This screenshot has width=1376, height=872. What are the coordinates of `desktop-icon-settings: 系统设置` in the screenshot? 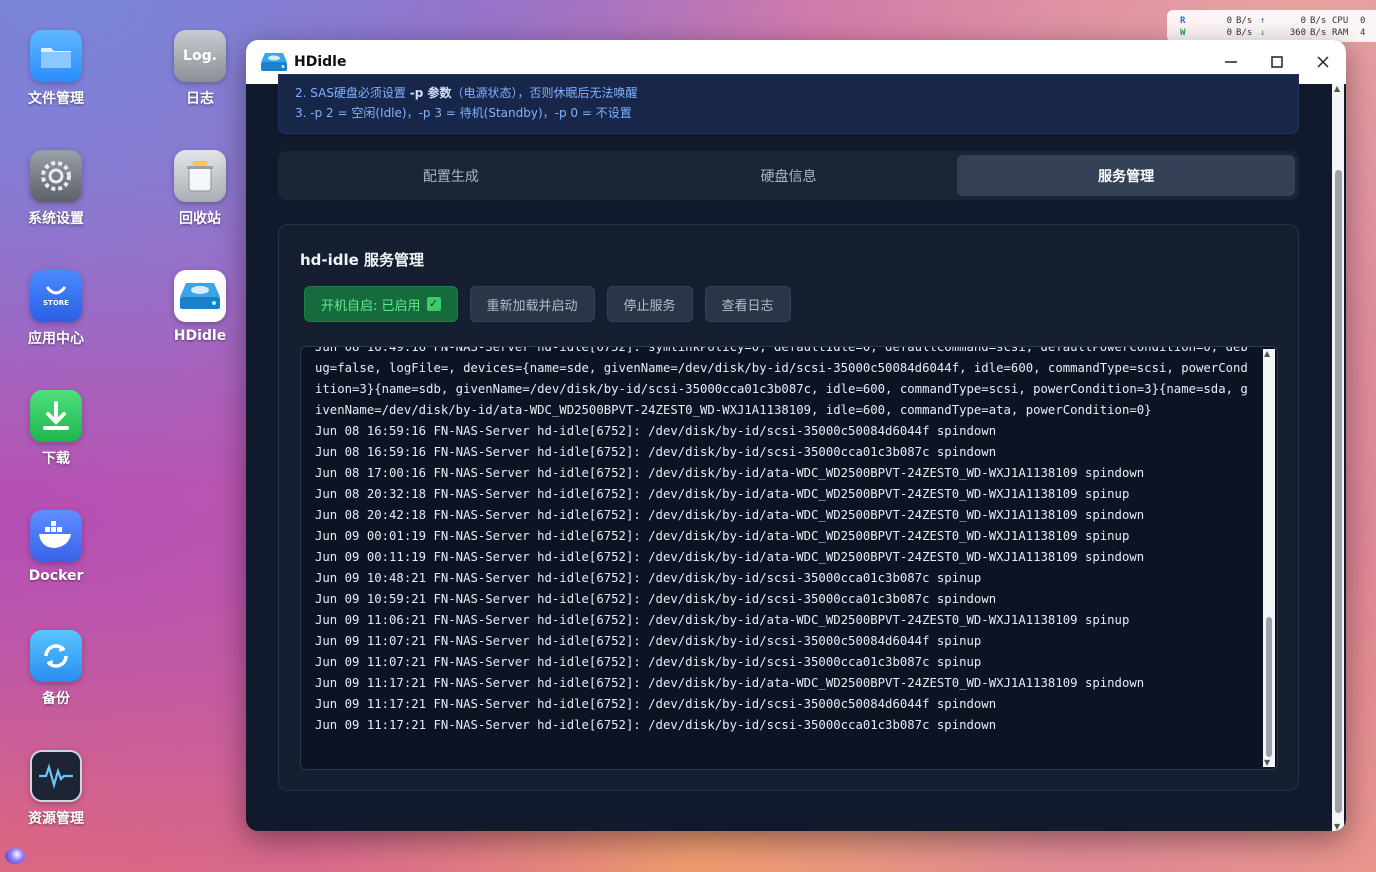 It's located at (56, 189).